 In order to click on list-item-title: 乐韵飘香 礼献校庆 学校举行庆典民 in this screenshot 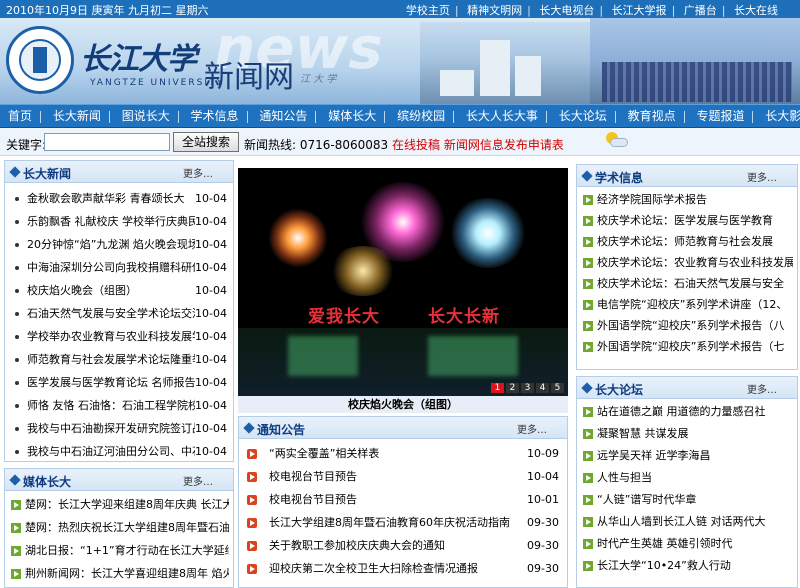, I will do `click(111, 221)`.